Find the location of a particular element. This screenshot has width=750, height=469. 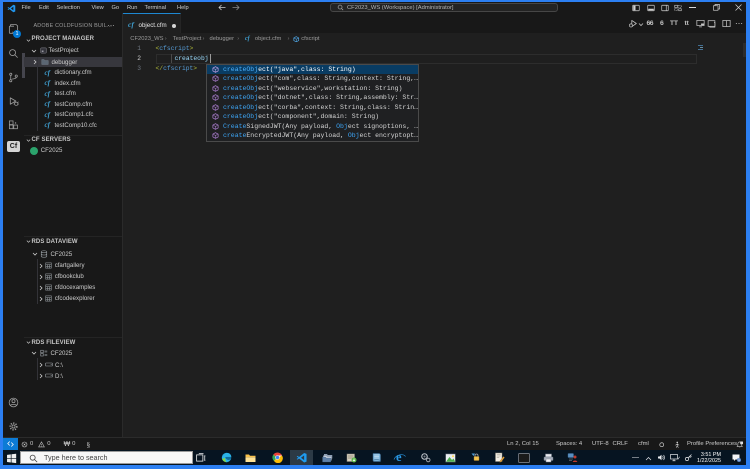

svg-text: 1 is located at coordinates (739, 460).